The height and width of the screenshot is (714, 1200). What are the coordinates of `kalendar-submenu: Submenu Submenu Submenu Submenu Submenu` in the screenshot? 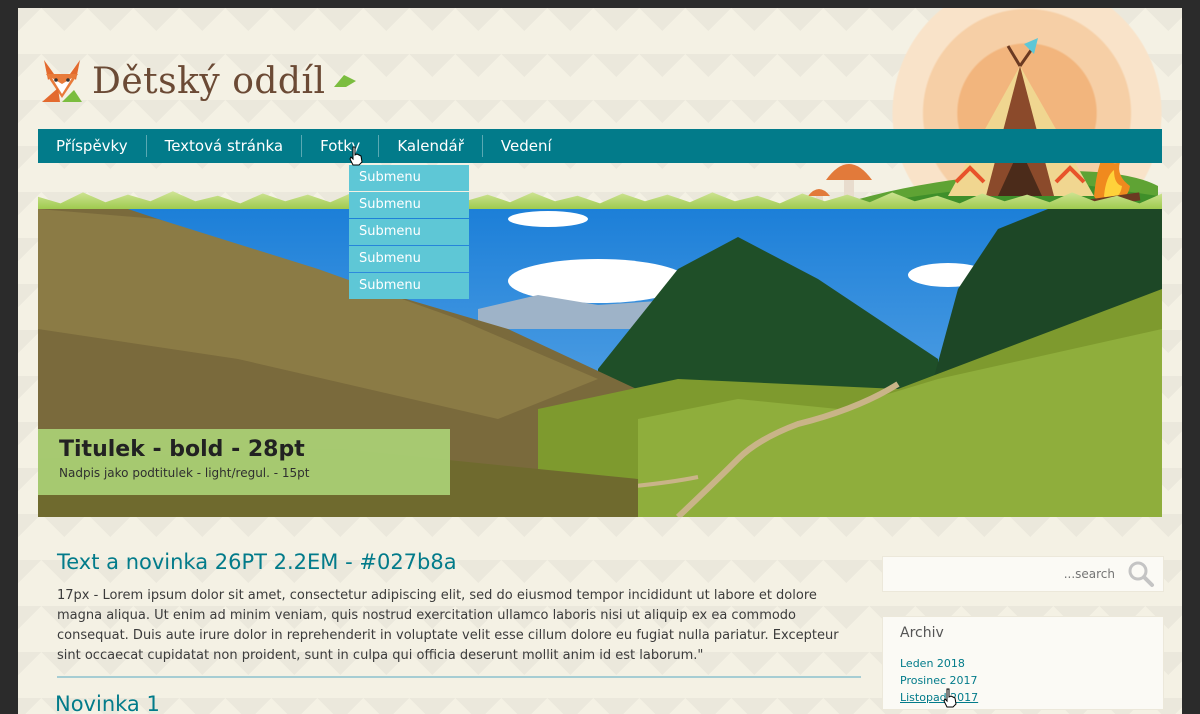 It's located at (409, 232).